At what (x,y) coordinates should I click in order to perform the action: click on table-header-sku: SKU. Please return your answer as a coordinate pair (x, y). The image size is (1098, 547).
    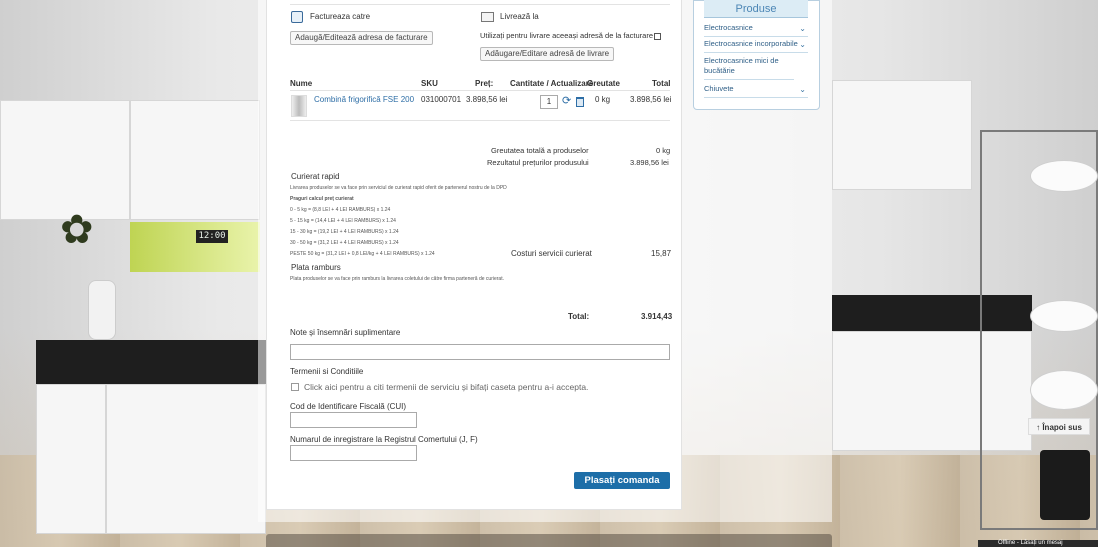
    Looking at the image, I should click on (429, 83).